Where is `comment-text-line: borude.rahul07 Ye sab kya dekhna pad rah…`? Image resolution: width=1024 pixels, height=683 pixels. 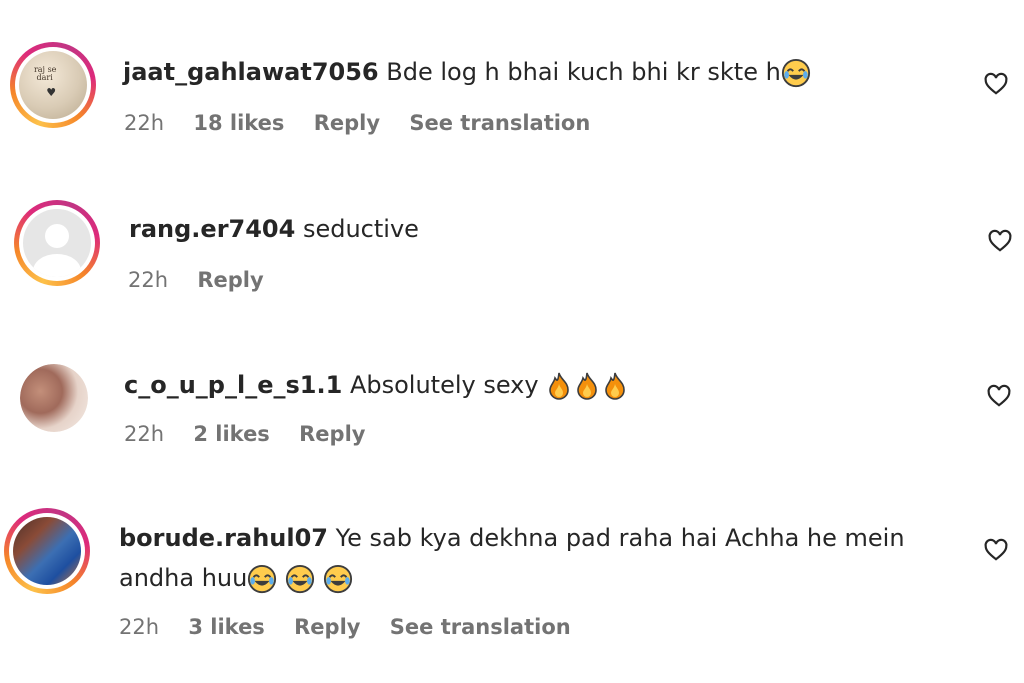
comment-text-line: borude.rahul07 Ye sab kya dekhna pad rah… is located at coordinates (512, 538).